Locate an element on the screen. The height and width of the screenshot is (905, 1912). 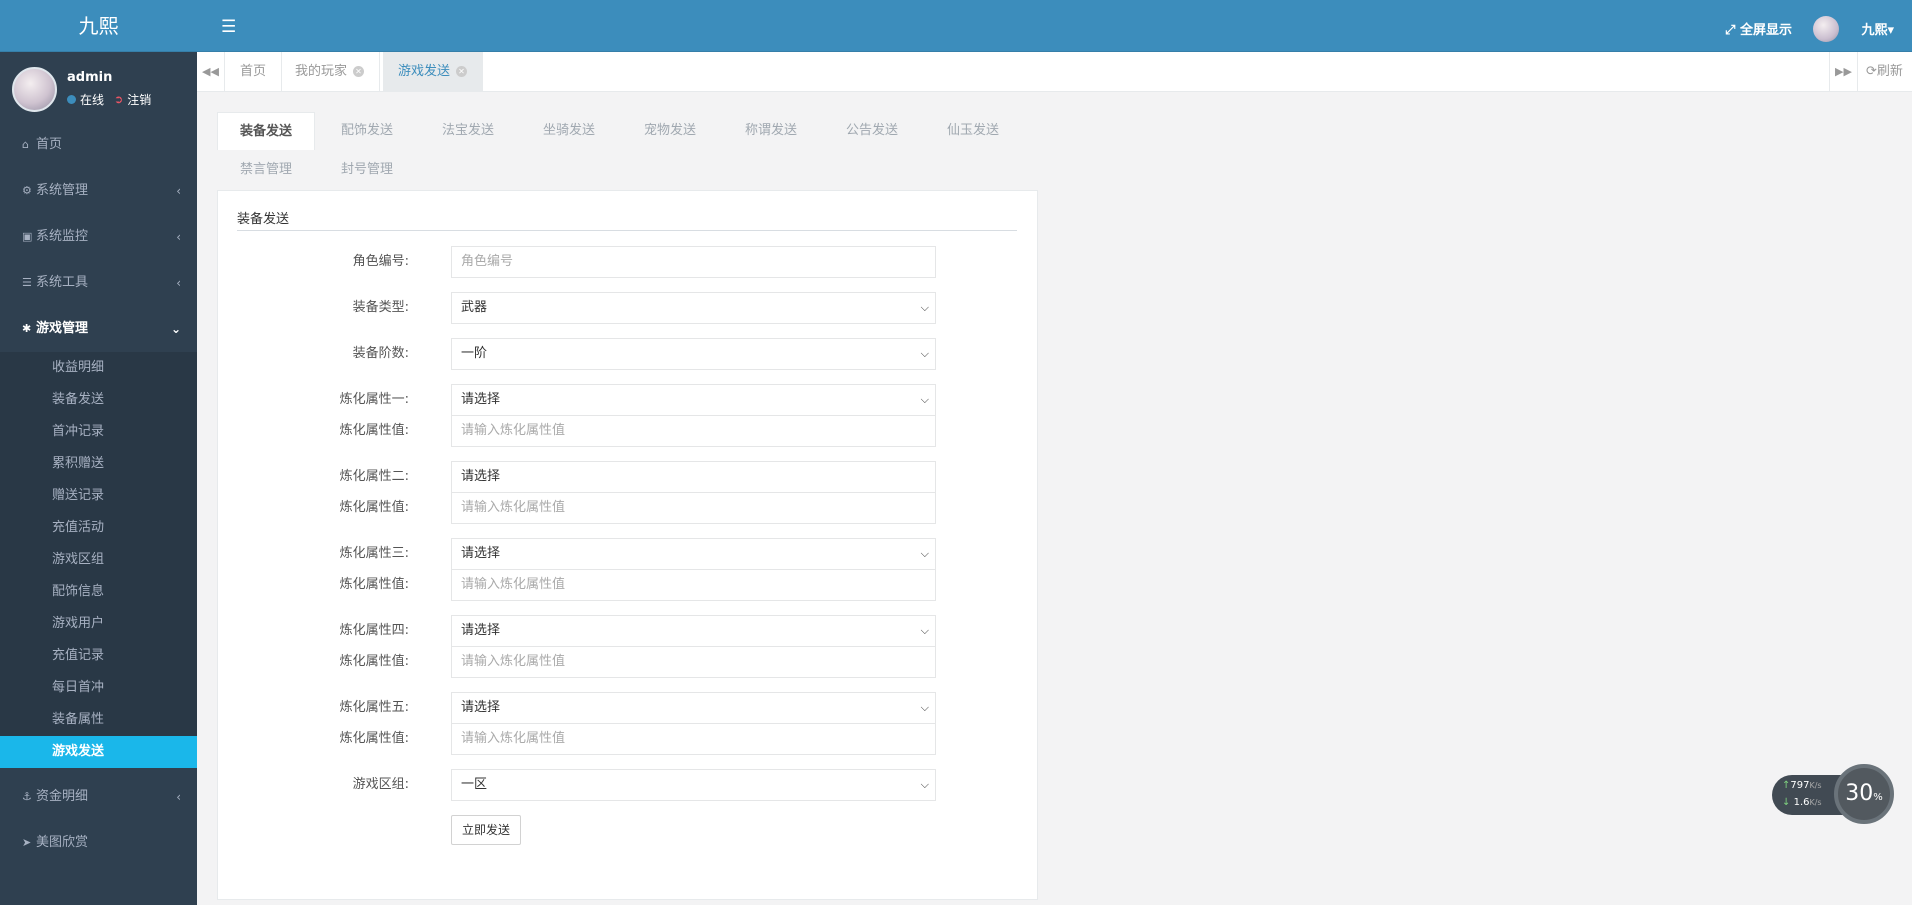
sidebar-nav: ⌂ 首页 ⚙ 系统管理 ‹ ▣ 系统监控 ‹ ☰ 系统工具 ‹ ✱ 游戏管理 ⌄ is located at coordinates (98, 237).